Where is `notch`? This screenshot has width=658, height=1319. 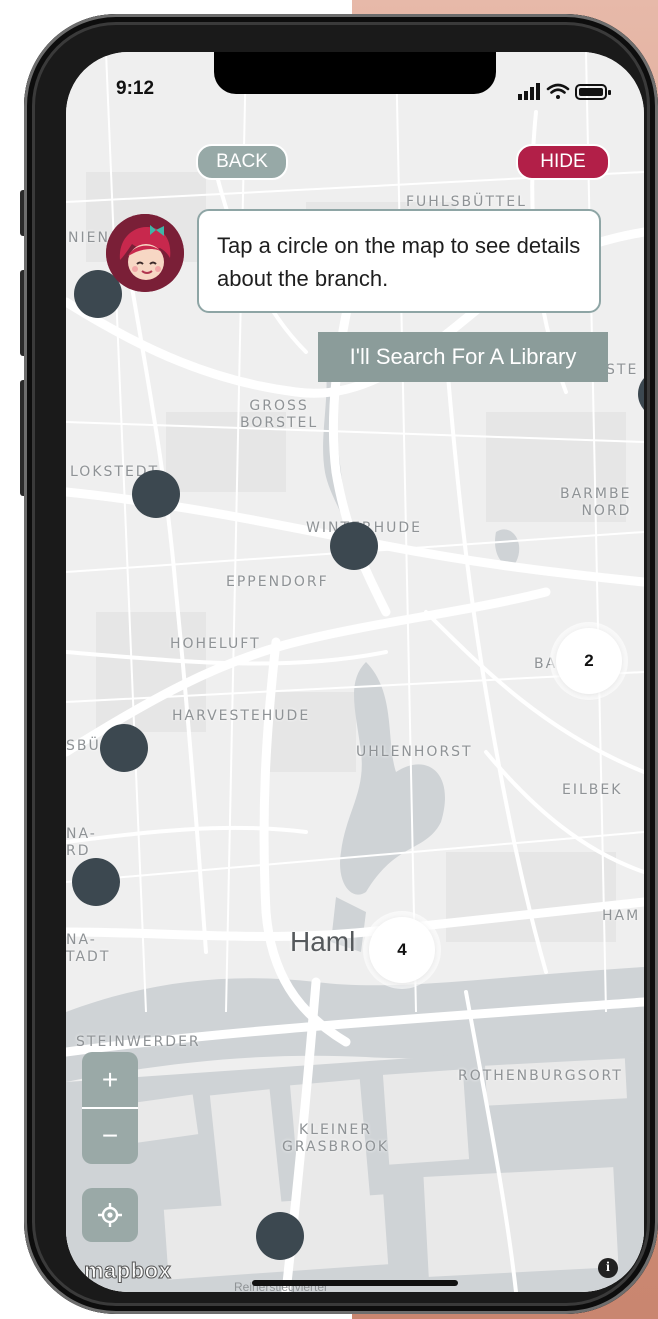
notch is located at coordinates (355, 73).